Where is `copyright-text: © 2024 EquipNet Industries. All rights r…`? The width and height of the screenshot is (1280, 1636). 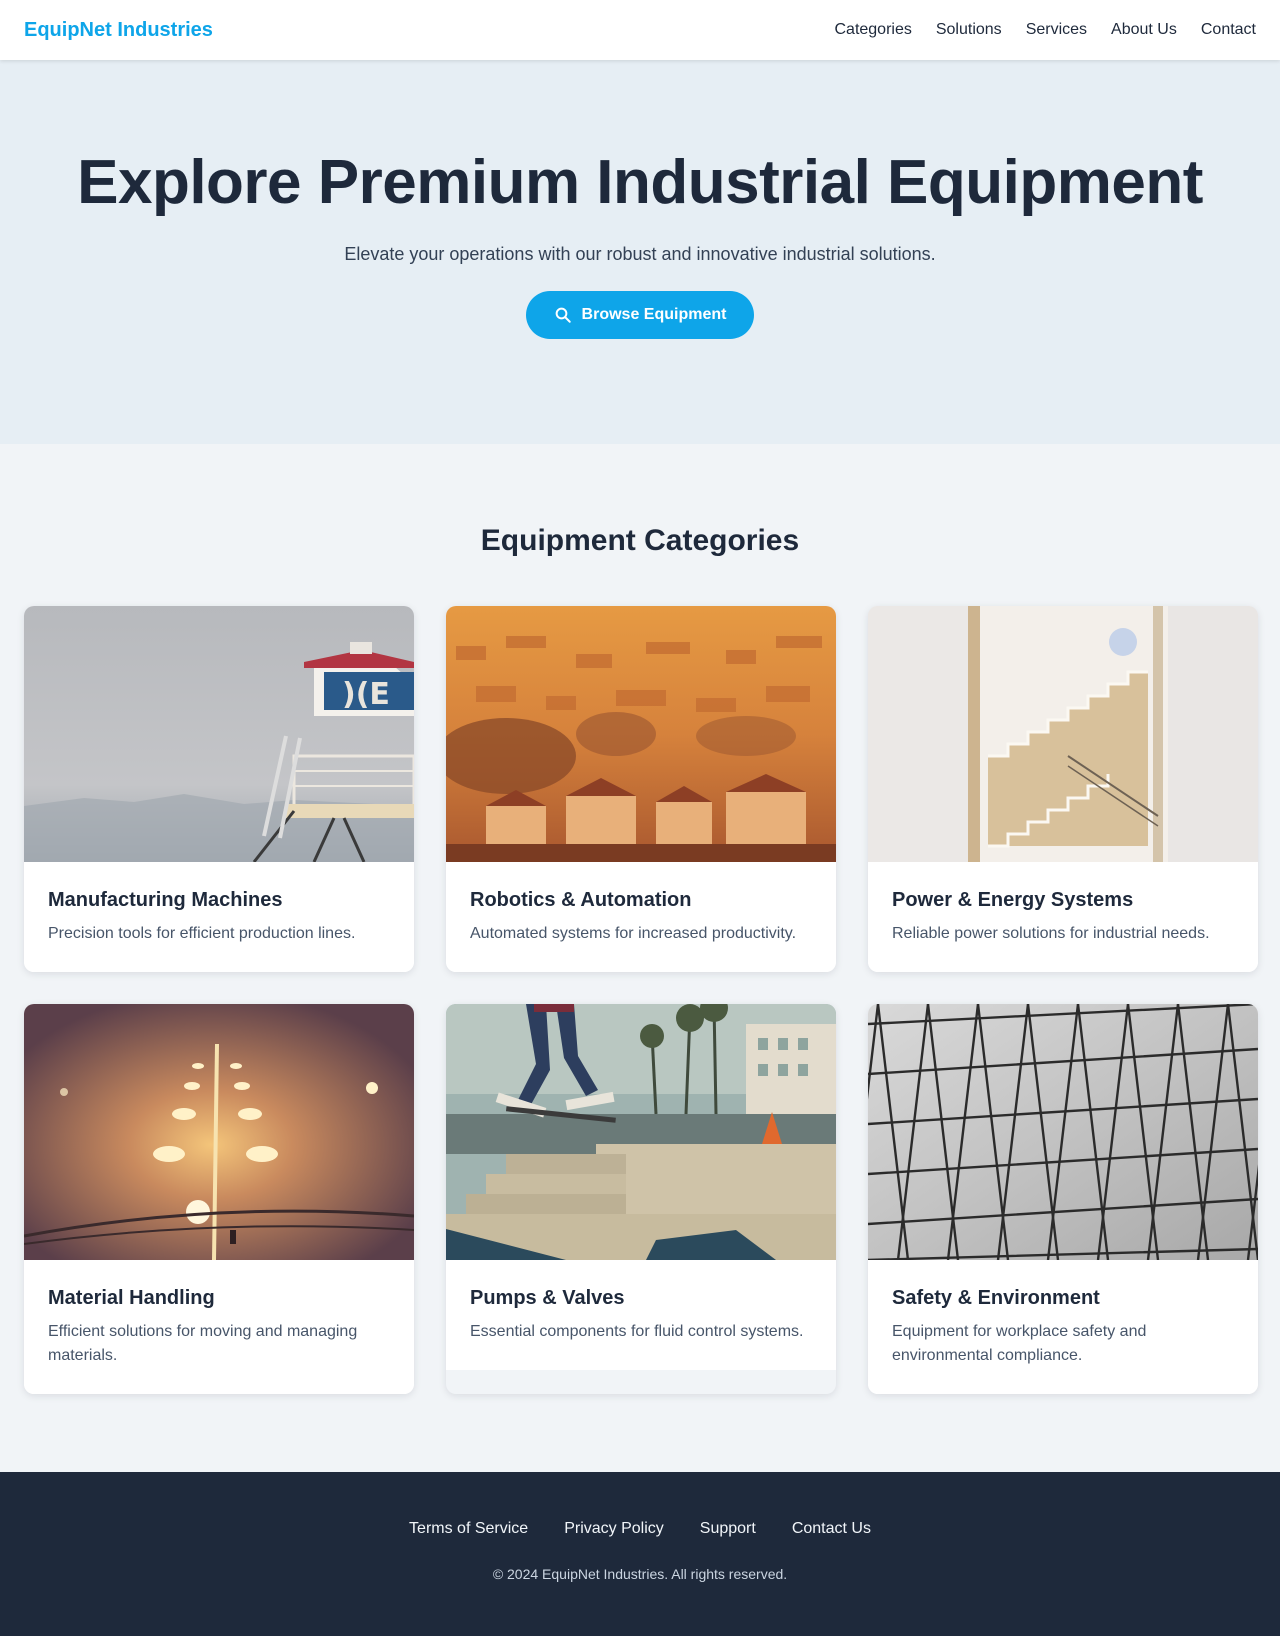
copyright-text: © 2024 EquipNet Industries. All rights r… is located at coordinates (640, 1574).